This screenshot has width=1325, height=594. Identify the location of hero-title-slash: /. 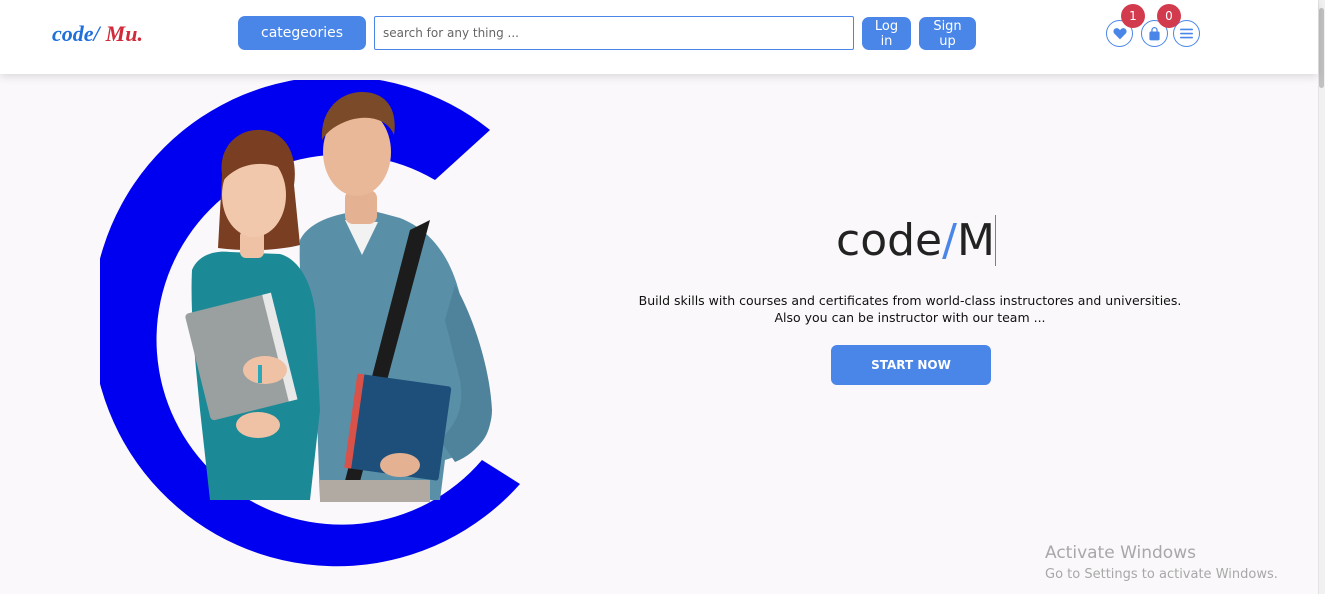
(949, 240).